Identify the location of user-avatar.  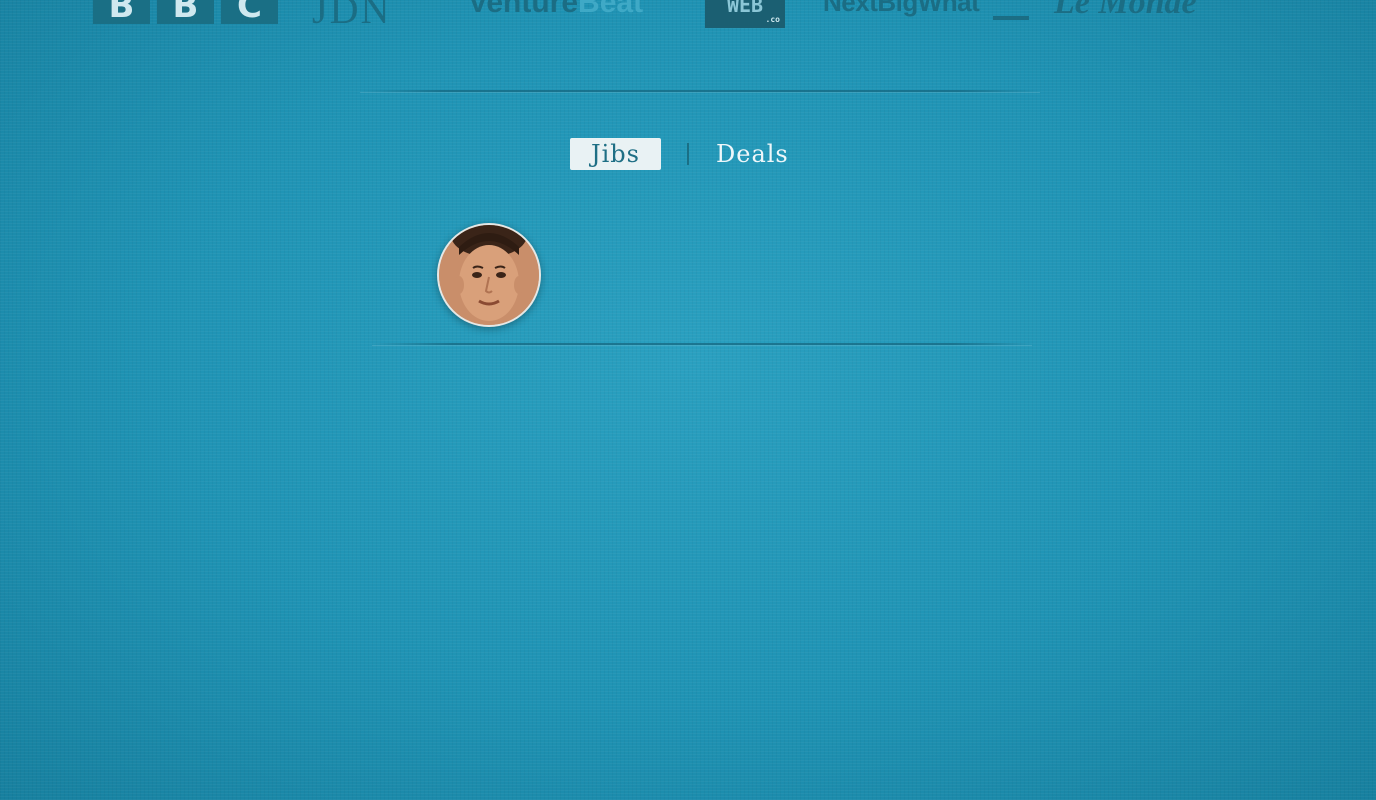
(489, 275).